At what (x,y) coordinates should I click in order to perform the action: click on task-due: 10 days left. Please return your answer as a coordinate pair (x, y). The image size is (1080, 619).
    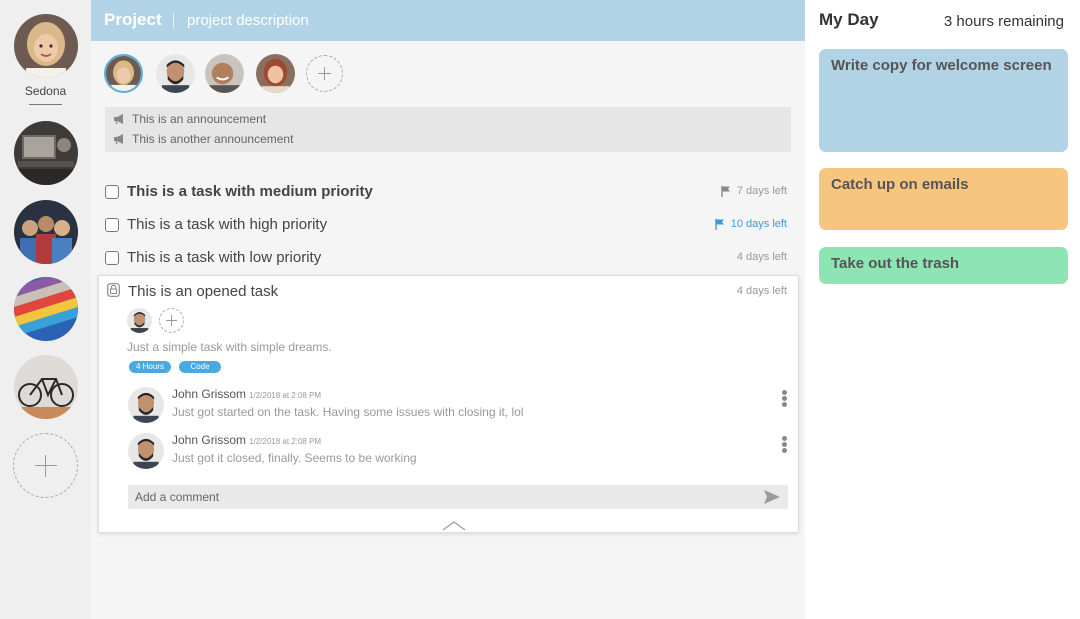
    Looking at the image, I should click on (751, 224).